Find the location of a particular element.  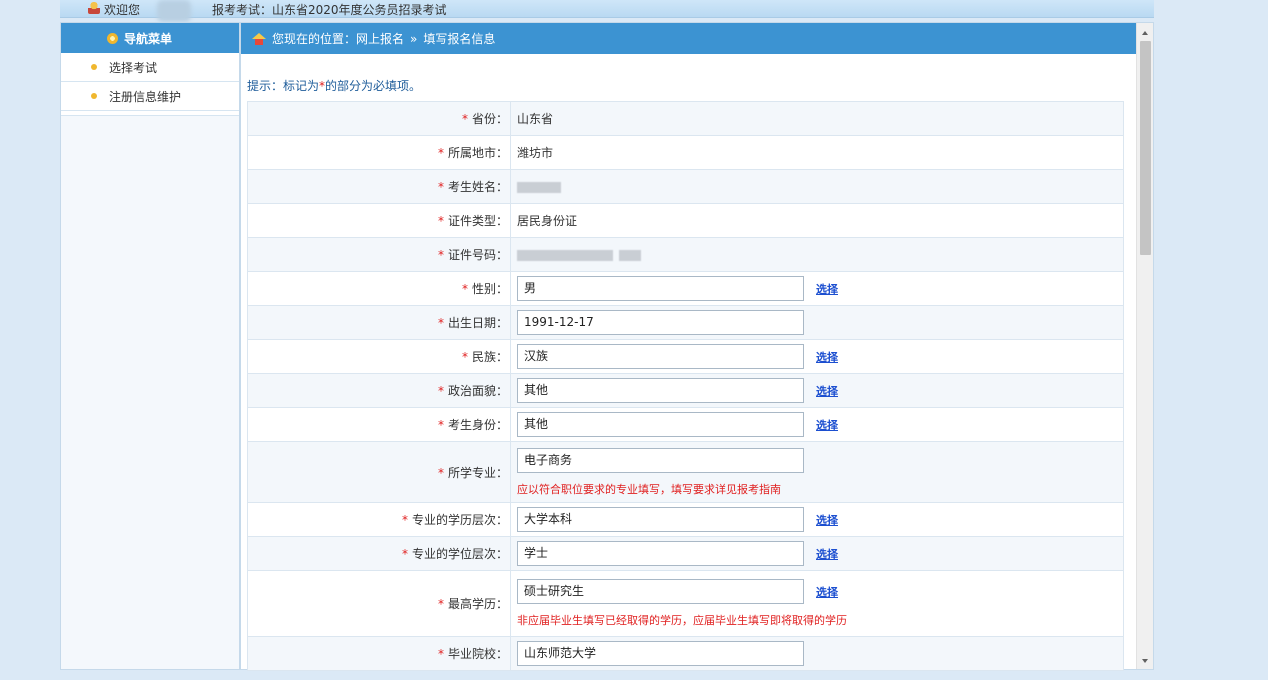

major-input: 电子商务 is located at coordinates (660, 460).